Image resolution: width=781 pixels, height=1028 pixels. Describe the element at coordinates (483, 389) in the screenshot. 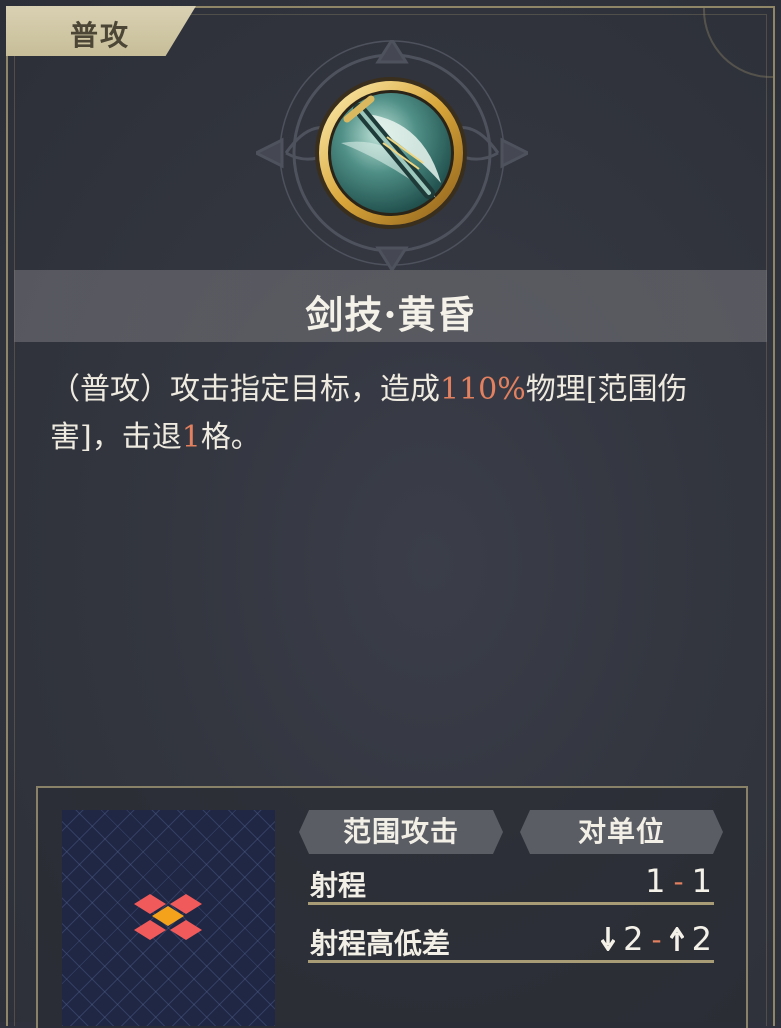

I see `damage-percent: 110%` at that location.